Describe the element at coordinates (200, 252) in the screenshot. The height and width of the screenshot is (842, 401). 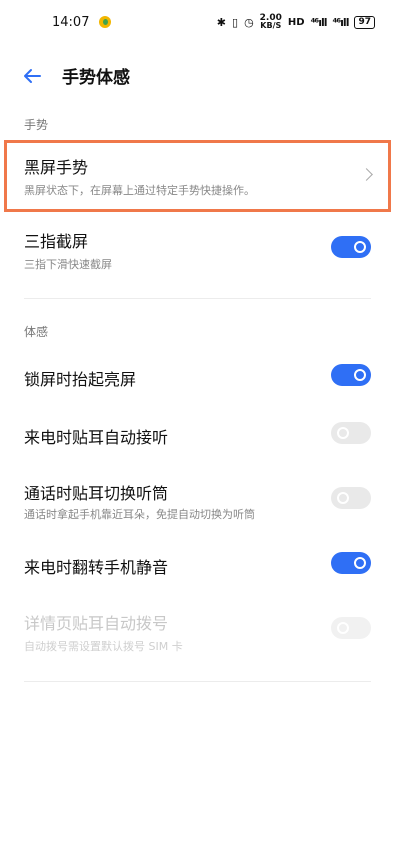
I see `setting-row-three-finger-screenshot: 三指截屏 三指下滑快速截屏` at that location.